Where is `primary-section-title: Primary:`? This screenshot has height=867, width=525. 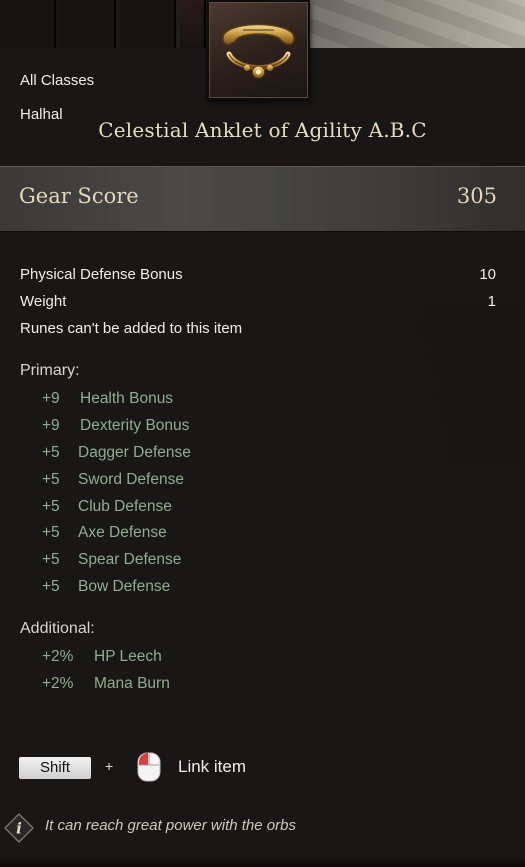
primary-section-title: Primary: is located at coordinates (50, 370).